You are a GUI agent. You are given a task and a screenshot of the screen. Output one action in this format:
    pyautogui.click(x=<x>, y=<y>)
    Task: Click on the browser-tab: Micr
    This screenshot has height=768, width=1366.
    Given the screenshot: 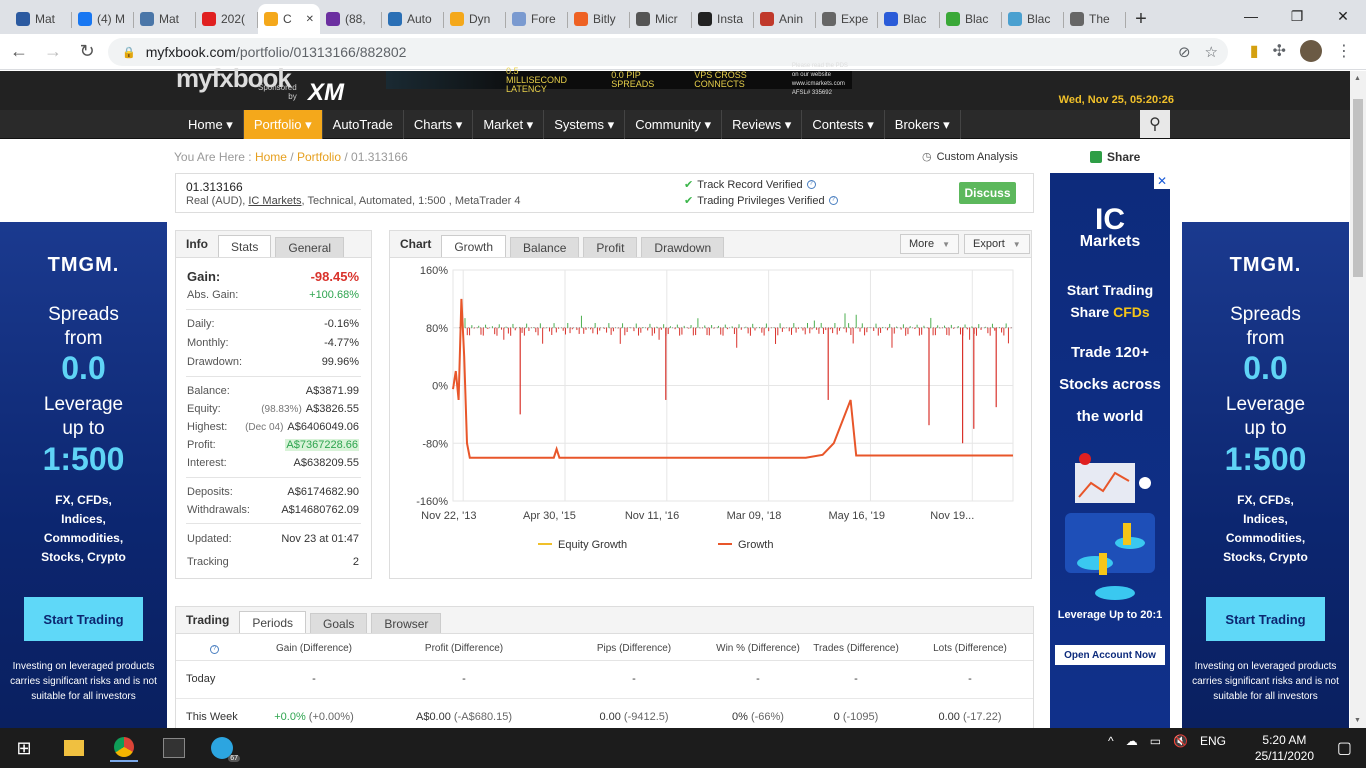 What is the action you would take?
    pyautogui.click(x=661, y=19)
    